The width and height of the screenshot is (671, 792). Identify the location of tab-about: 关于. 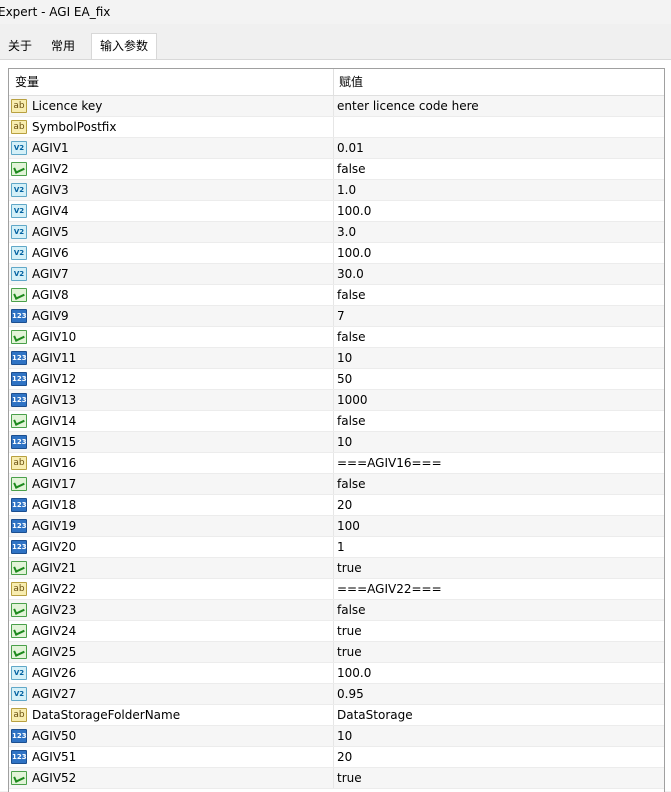
(20, 46).